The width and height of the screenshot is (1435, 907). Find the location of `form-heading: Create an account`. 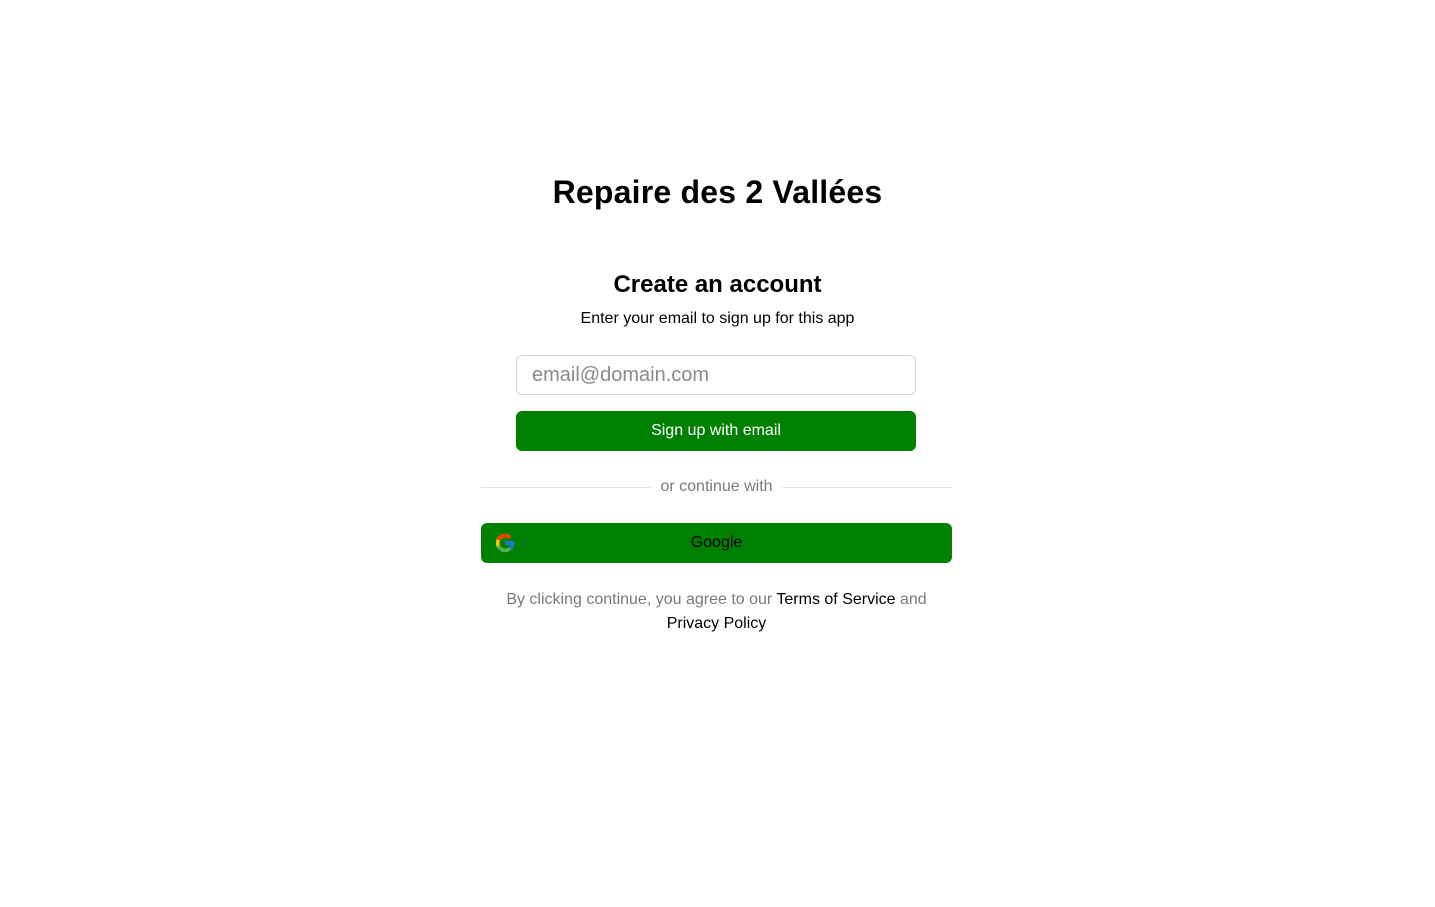

form-heading: Create an account is located at coordinates (717, 284).